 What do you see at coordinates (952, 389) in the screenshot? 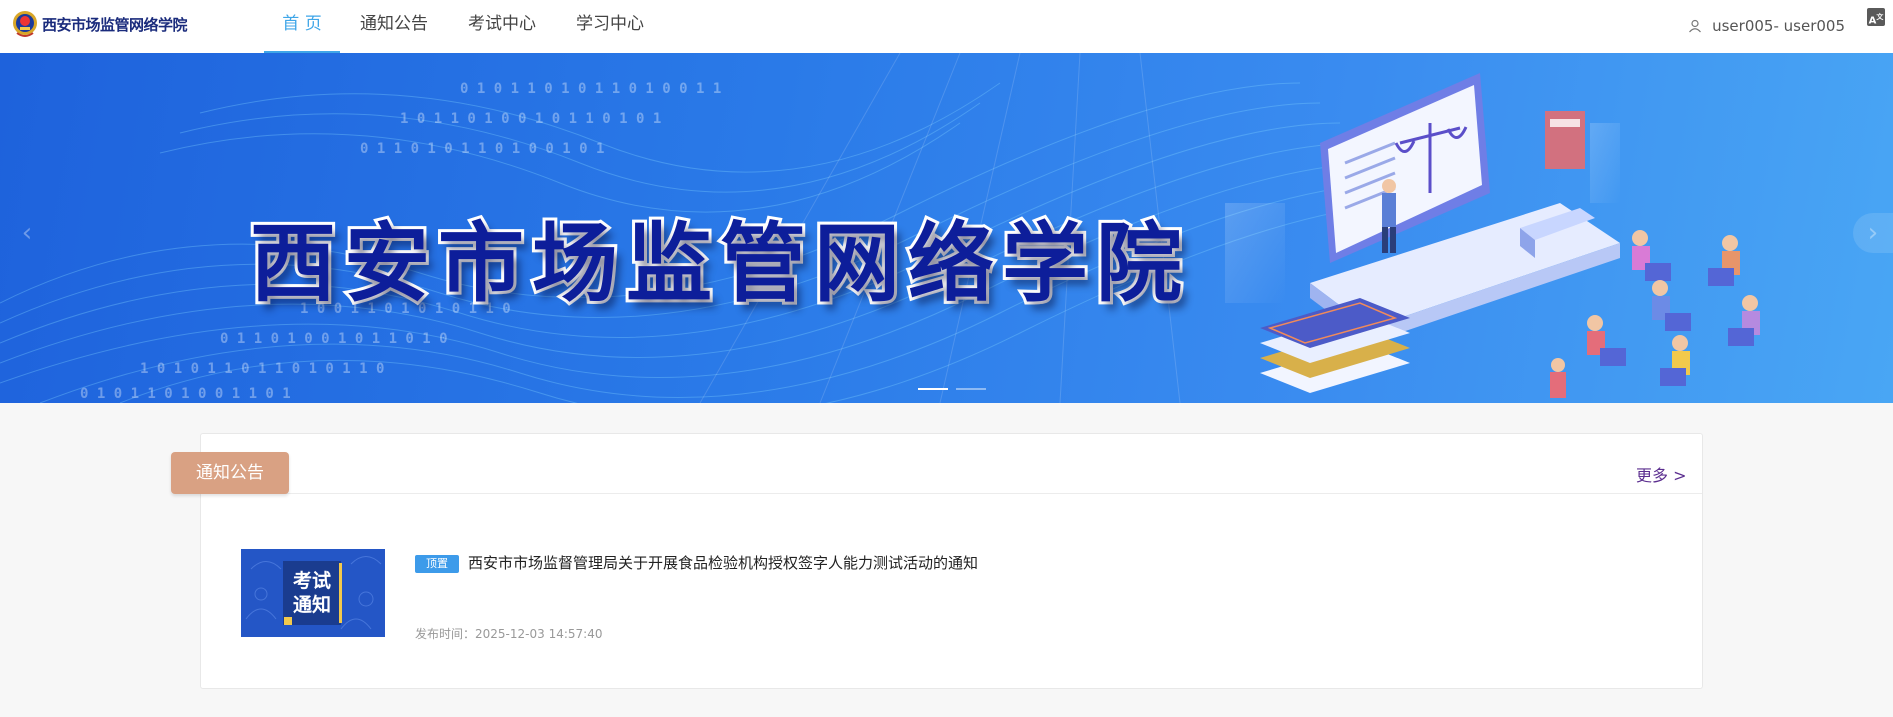
I see `carousel-indicators` at bounding box center [952, 389].